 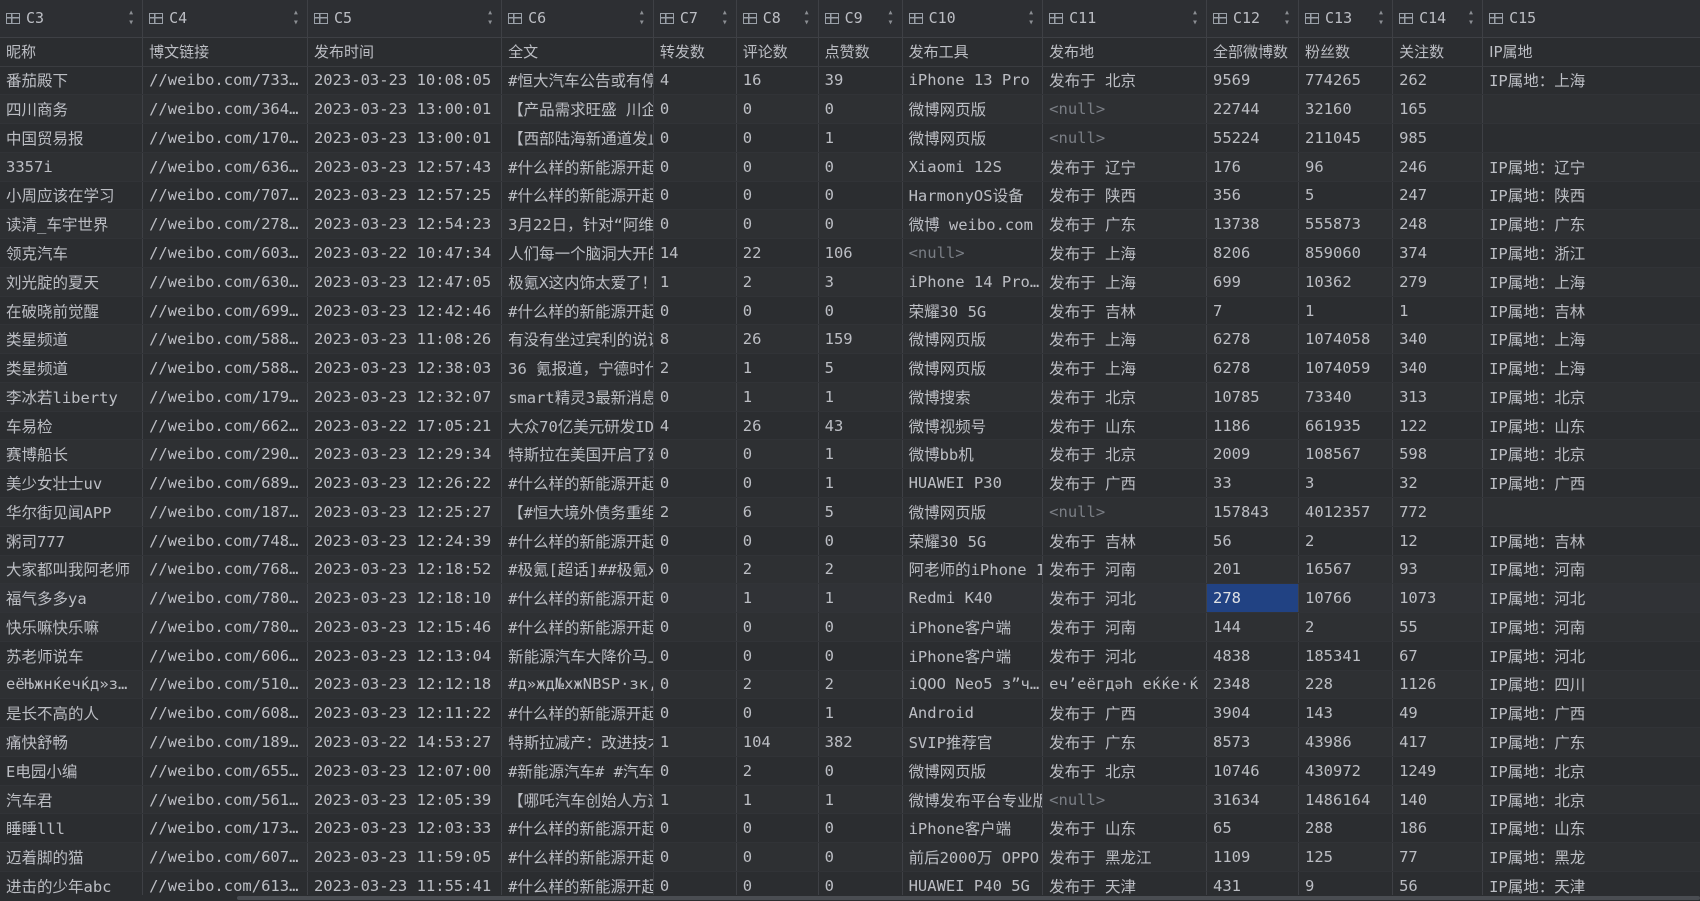 What do you see at coordinates (405, 713) in the screenshot?
I see `table-cell: 2023-03-23 12:11:22` at bounding box center [405, 713].